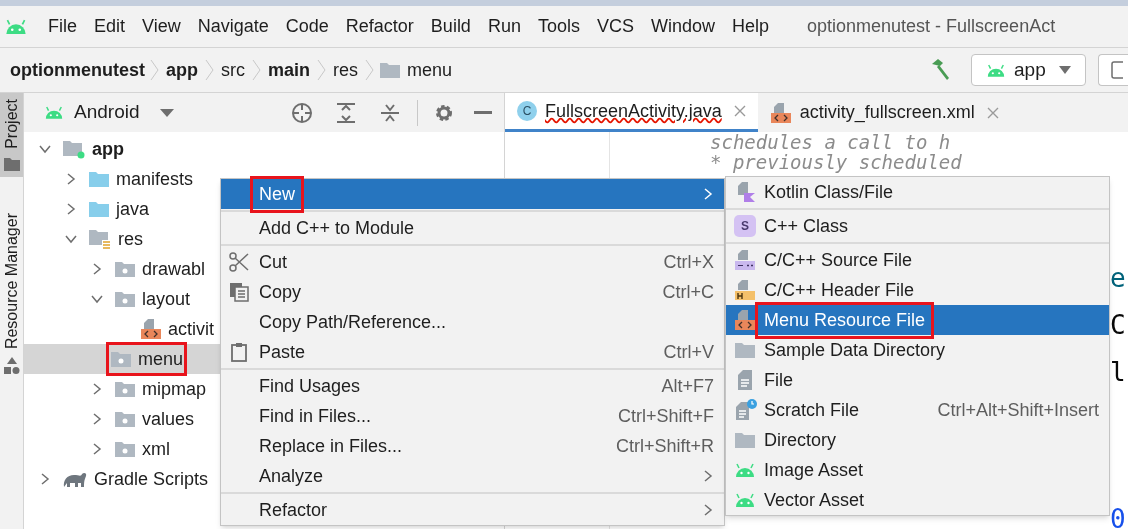  I want to click on tree-label: values, so click(168, 419).